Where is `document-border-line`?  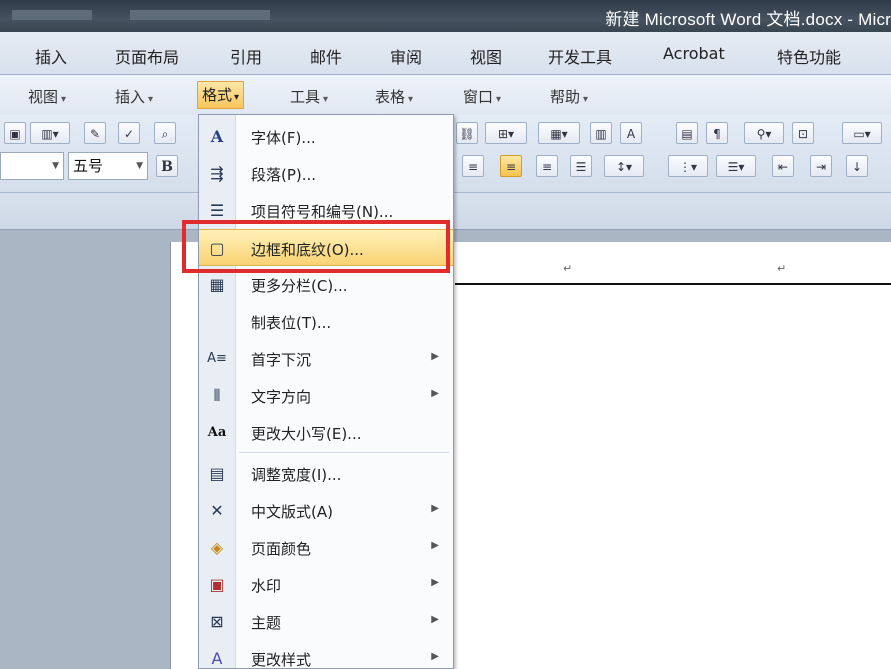 document-border-line is located at coordinates (673, 284).